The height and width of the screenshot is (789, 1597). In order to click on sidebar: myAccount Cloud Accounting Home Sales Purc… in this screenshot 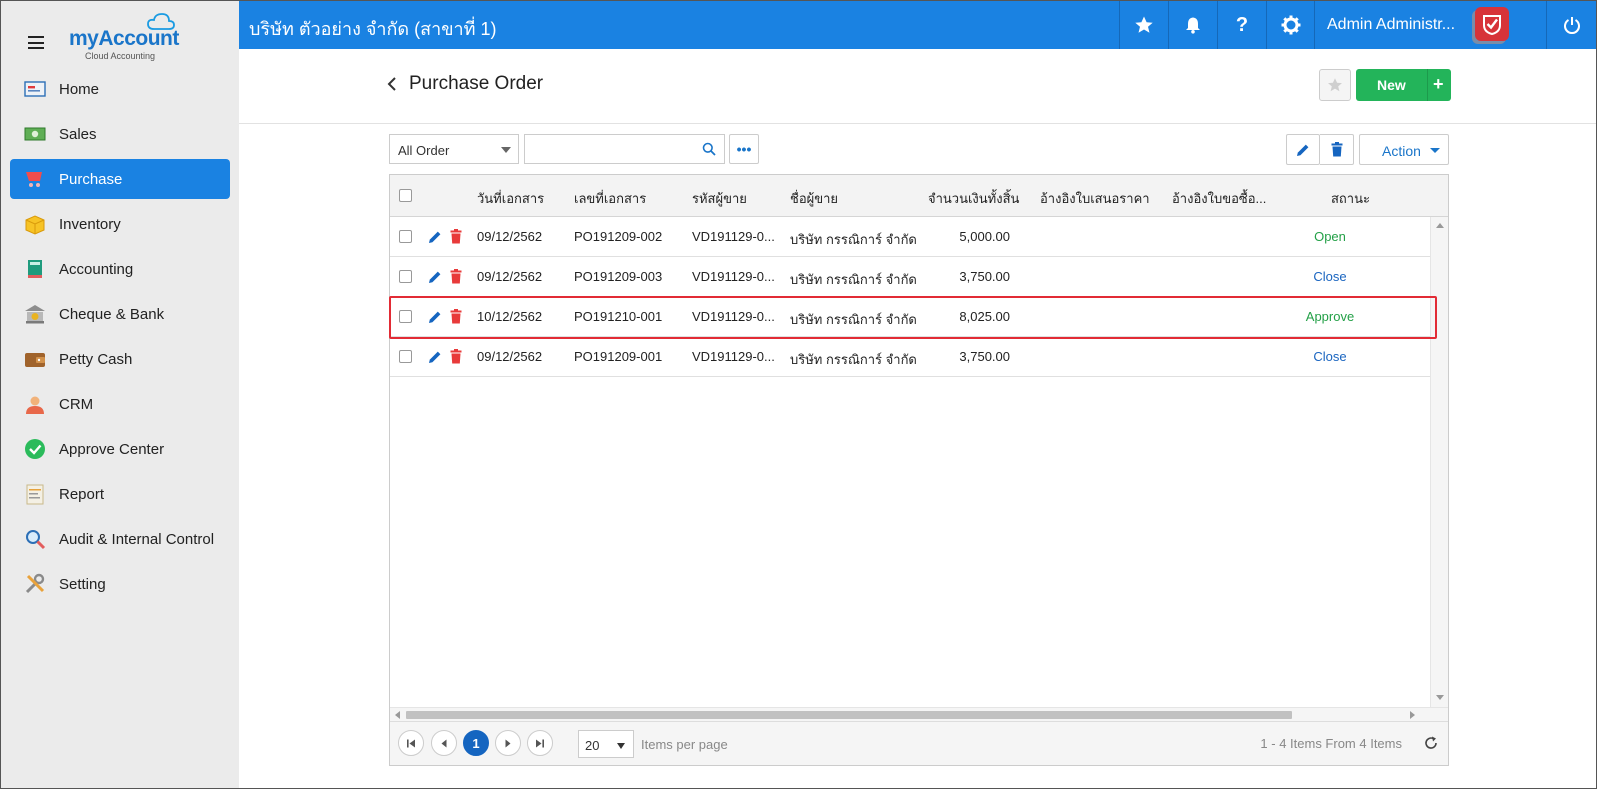, I will do `click(120, 394)`.